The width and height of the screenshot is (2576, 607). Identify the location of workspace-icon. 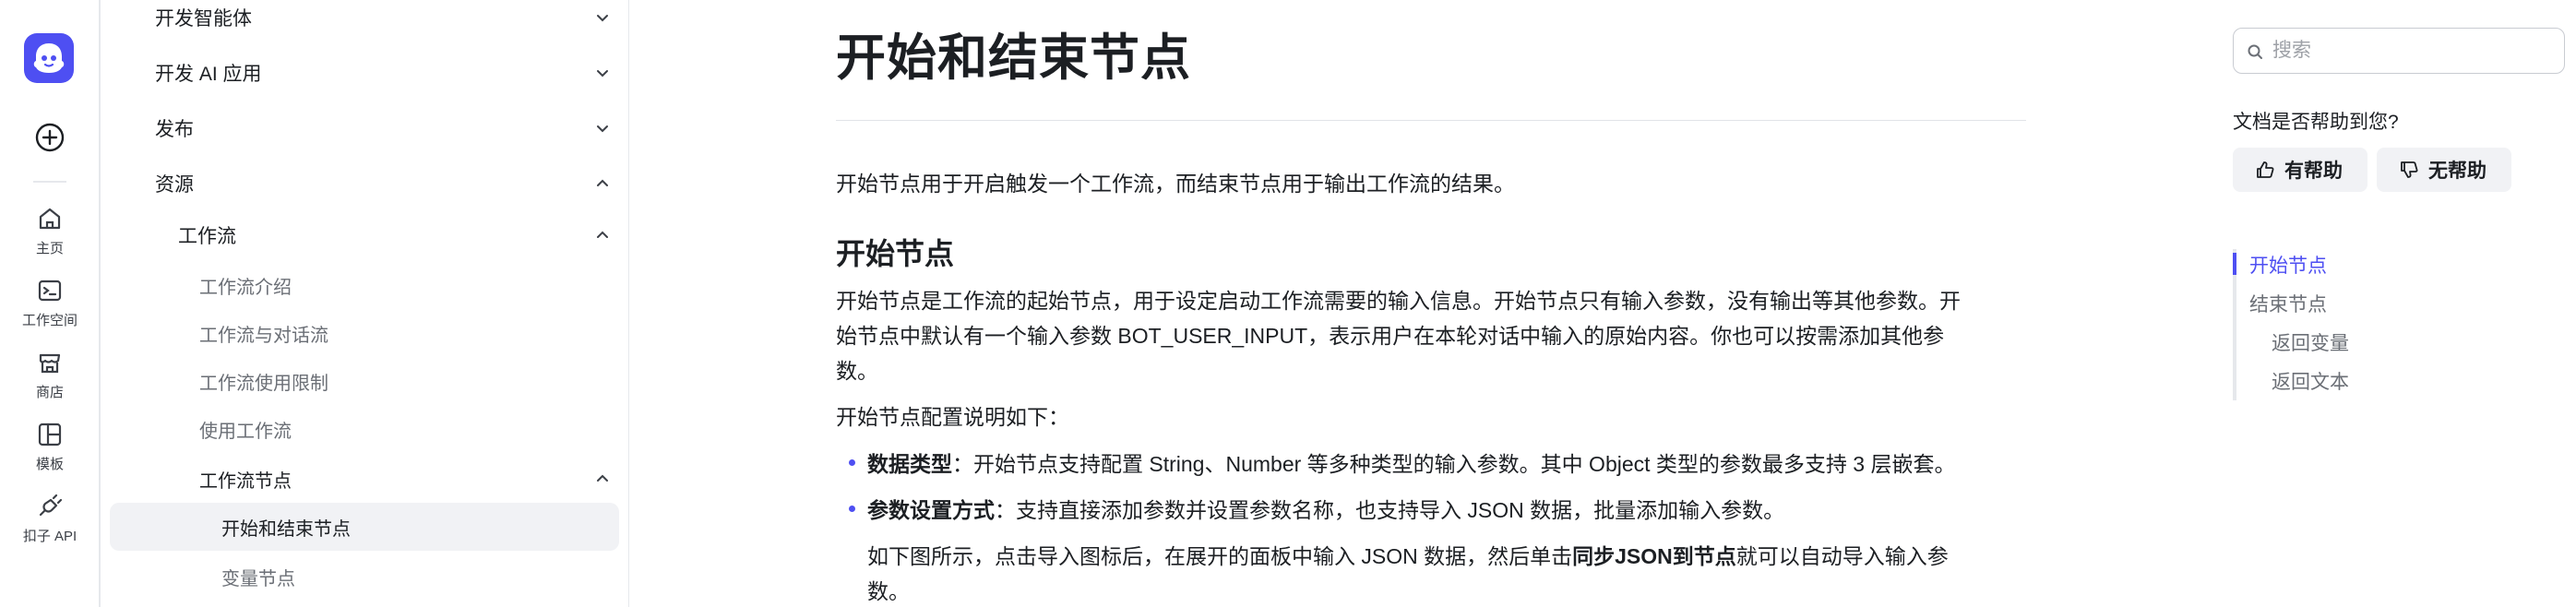
(50, 291).